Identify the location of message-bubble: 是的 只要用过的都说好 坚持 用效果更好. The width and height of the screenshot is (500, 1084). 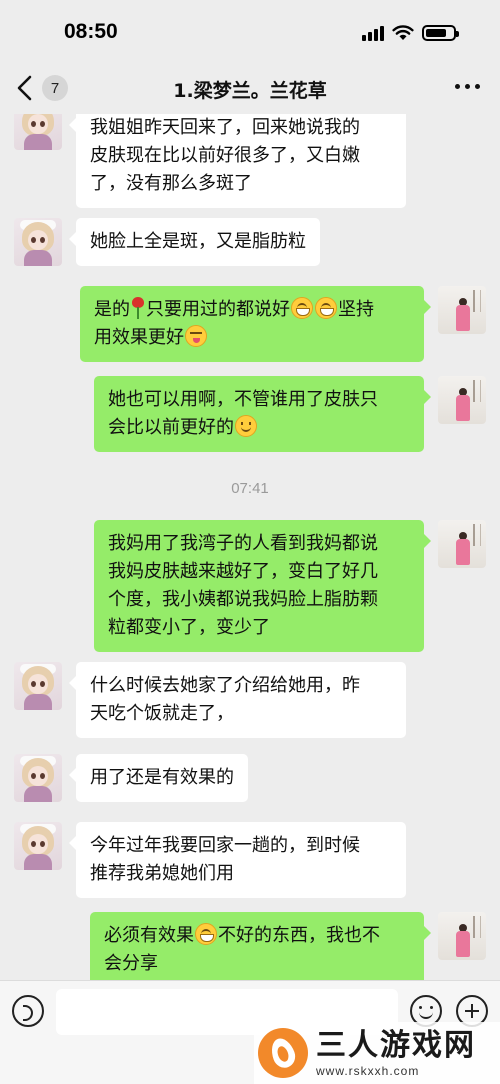
(255, 324).